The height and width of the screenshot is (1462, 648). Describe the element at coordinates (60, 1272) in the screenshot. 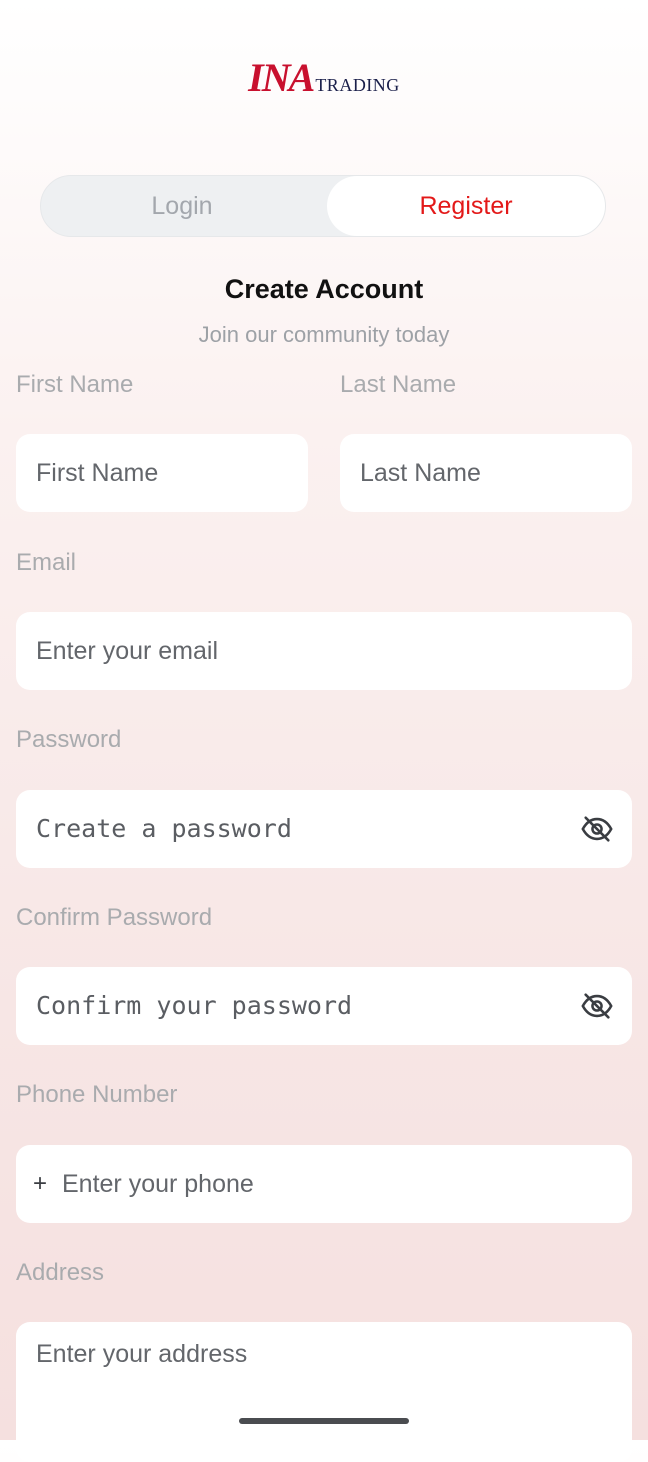

I see `address-label: Address` at that location.